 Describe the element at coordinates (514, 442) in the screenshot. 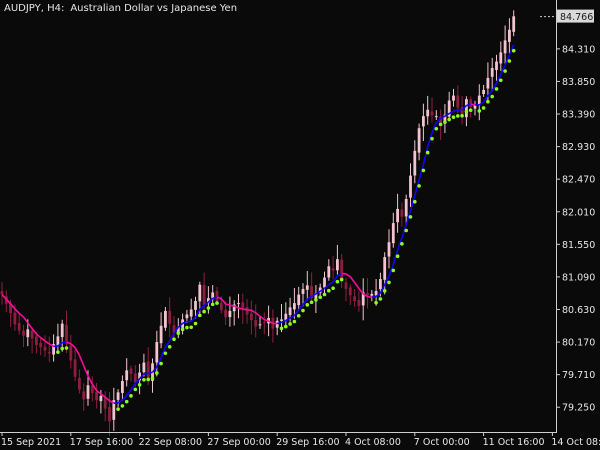

I see `time-tick-label: 11 Oct 16:00` at that location.